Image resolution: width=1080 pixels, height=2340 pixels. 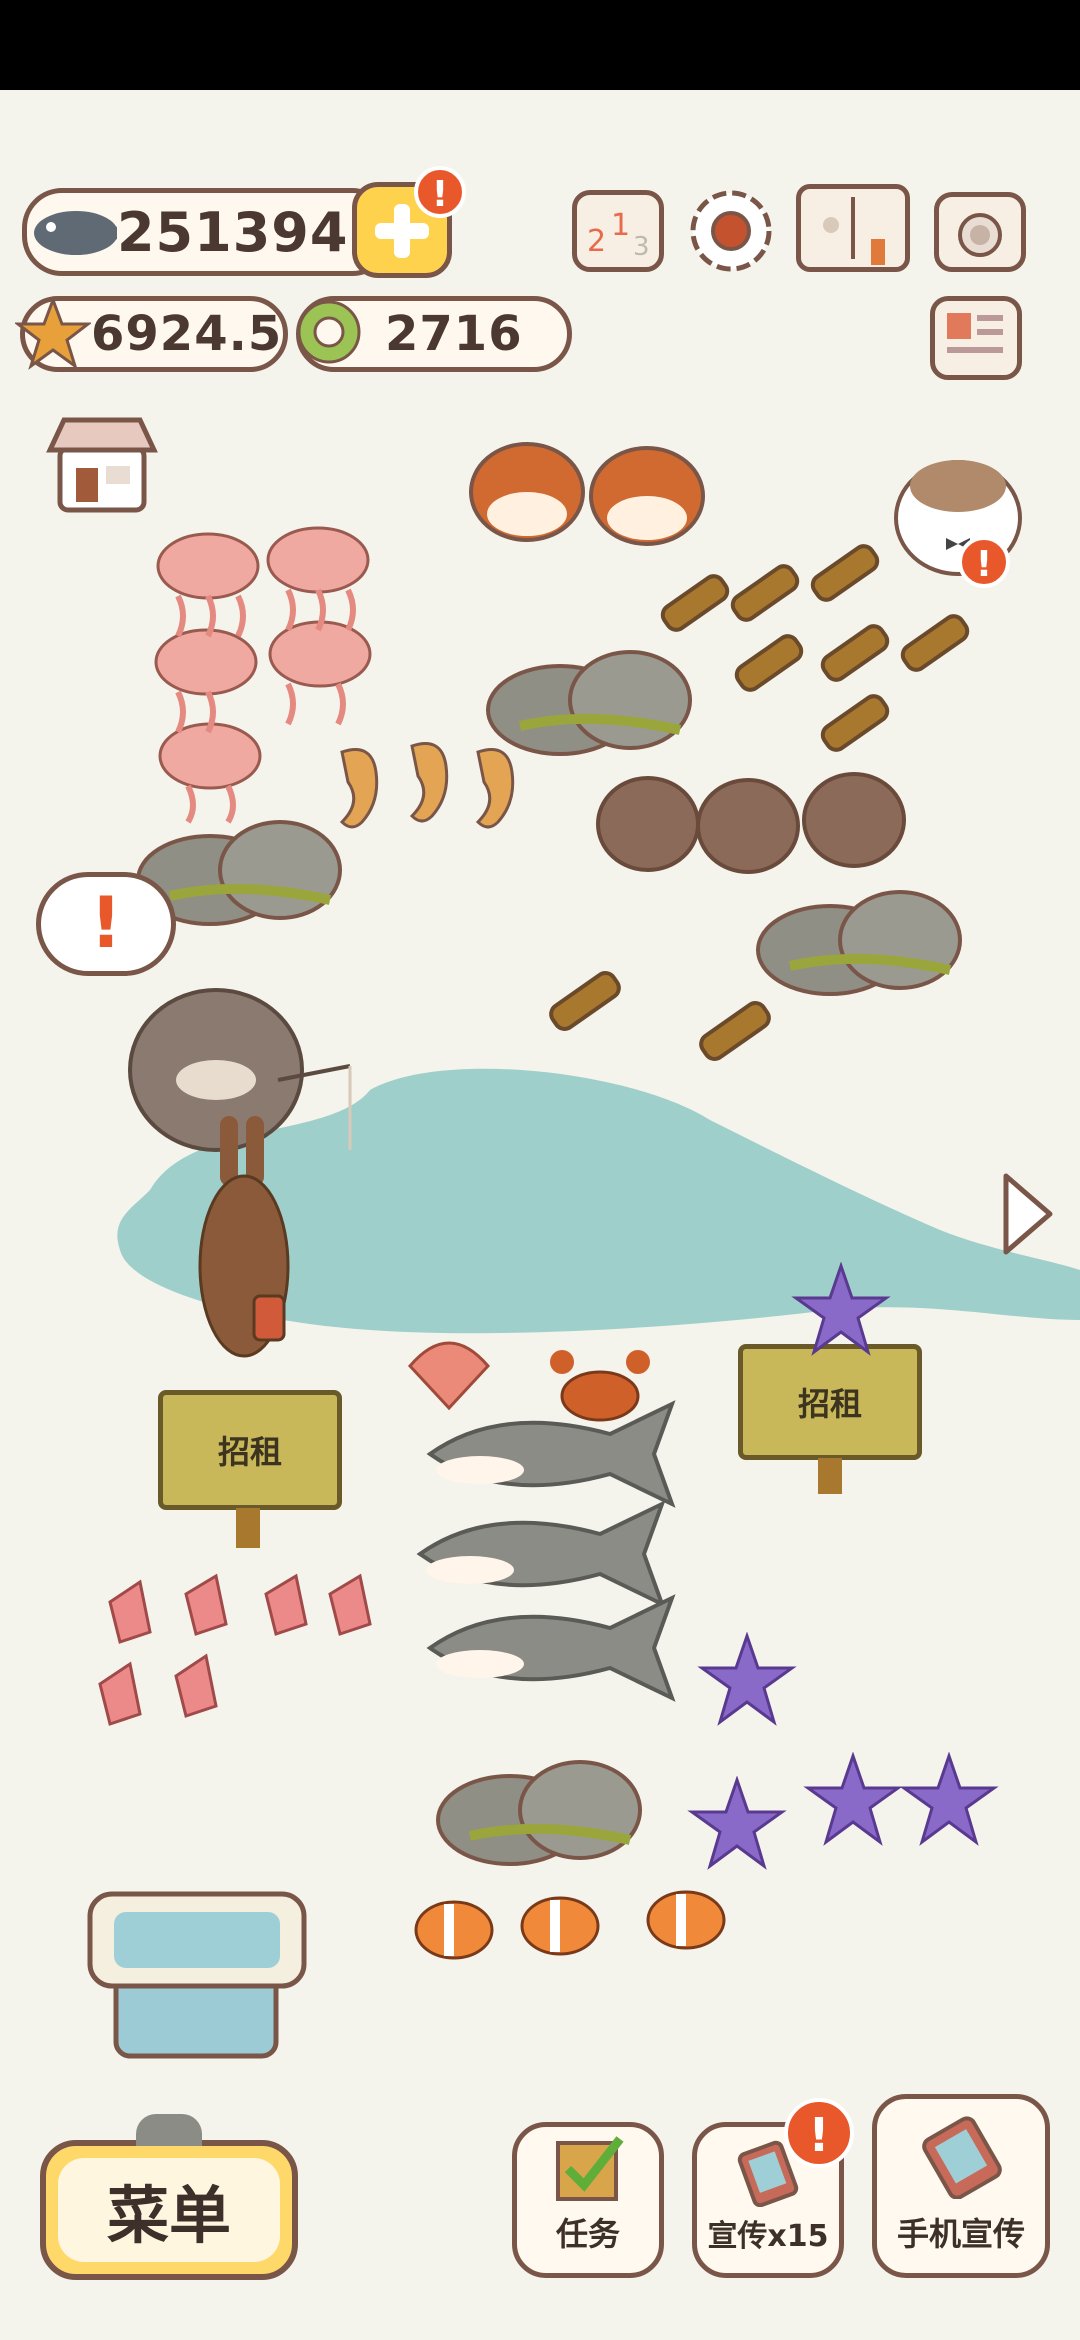 I want to click on star-icon, so click(x=53, y=333).